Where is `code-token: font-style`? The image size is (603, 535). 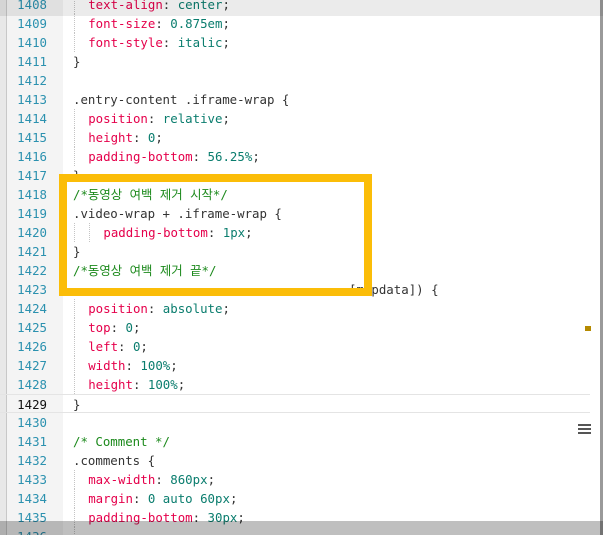
code-token: font-style is located at coordinates (125, 42).